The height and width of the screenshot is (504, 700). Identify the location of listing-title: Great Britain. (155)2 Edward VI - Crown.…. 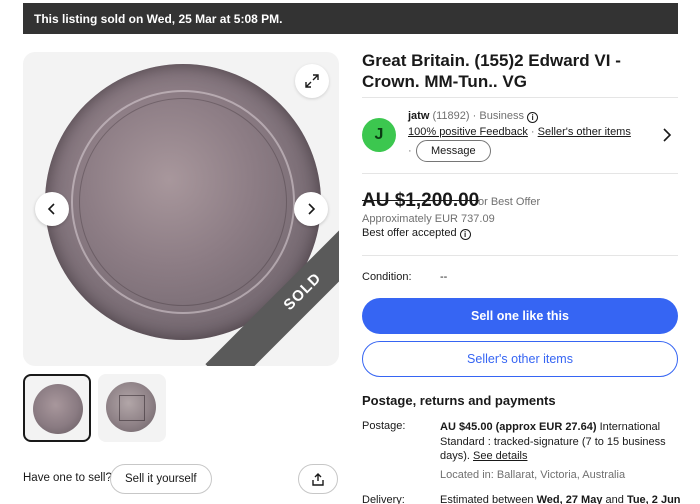
(491, 71).